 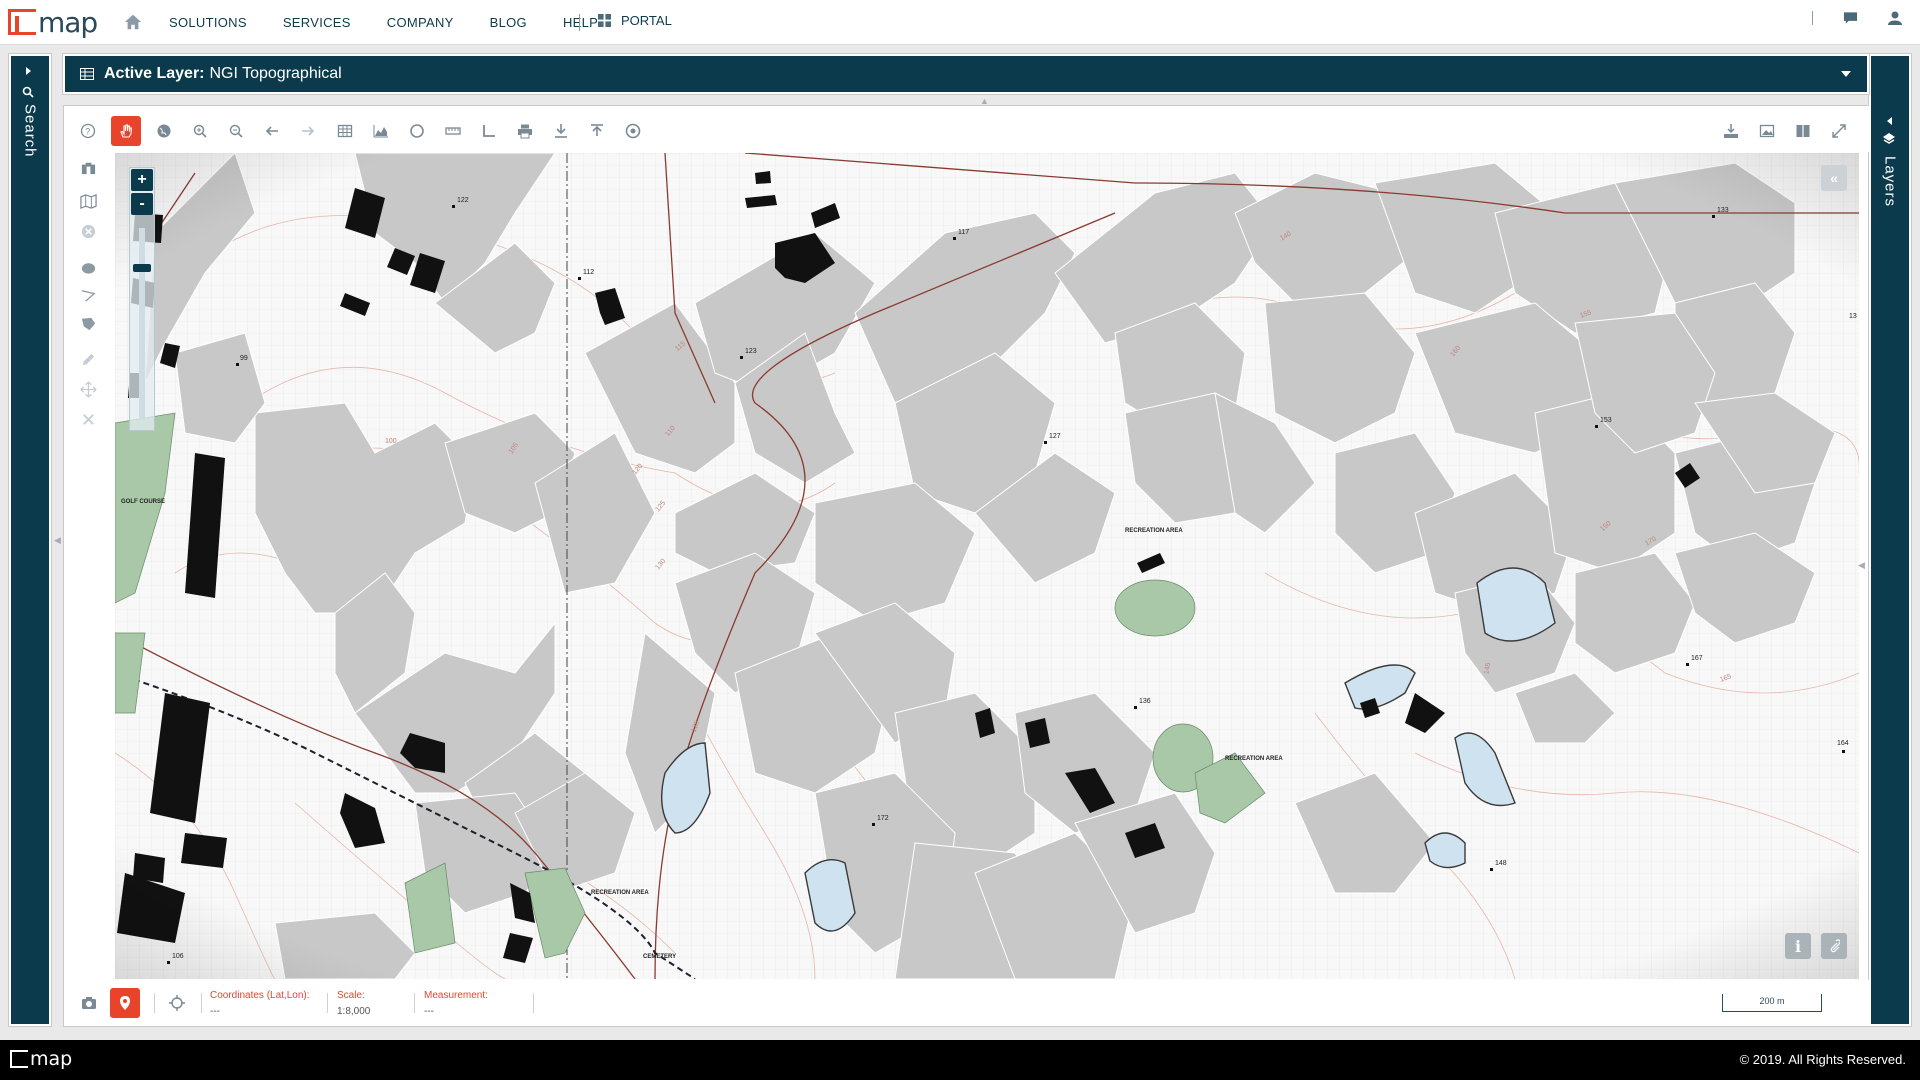 What do you see at coordinates (1850, 18) in the screenshot?
I see `chat-icon` at bounding box center [1850, 18].